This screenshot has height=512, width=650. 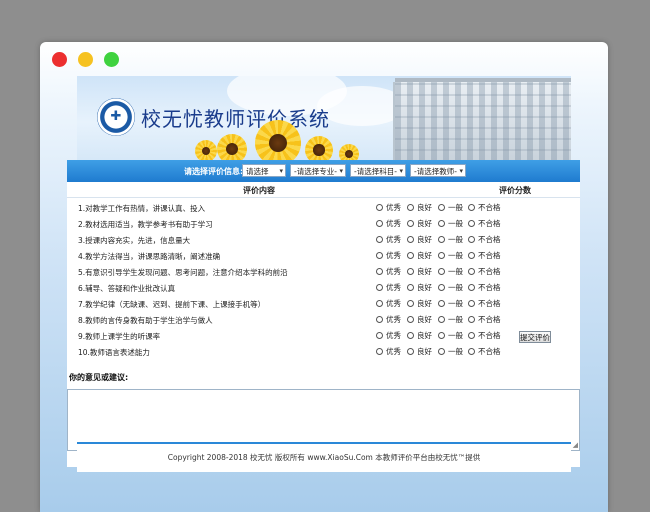 I want to click on submit-button: 提交评价, so click(x=535, y=337).